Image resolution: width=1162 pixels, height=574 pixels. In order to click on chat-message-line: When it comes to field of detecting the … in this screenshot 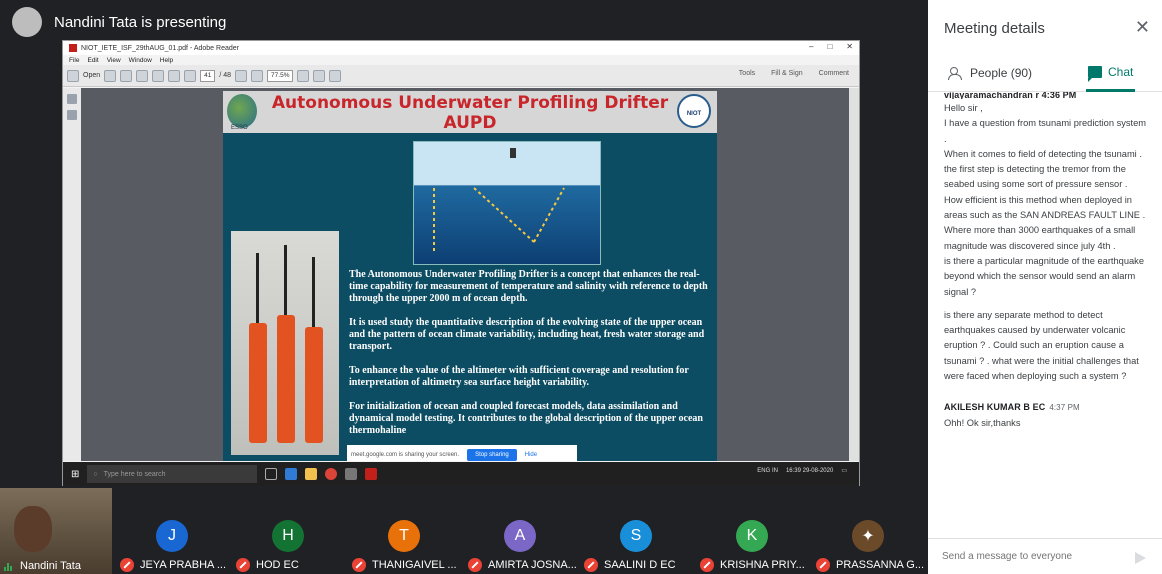, I will do `click(1043, 153)`.